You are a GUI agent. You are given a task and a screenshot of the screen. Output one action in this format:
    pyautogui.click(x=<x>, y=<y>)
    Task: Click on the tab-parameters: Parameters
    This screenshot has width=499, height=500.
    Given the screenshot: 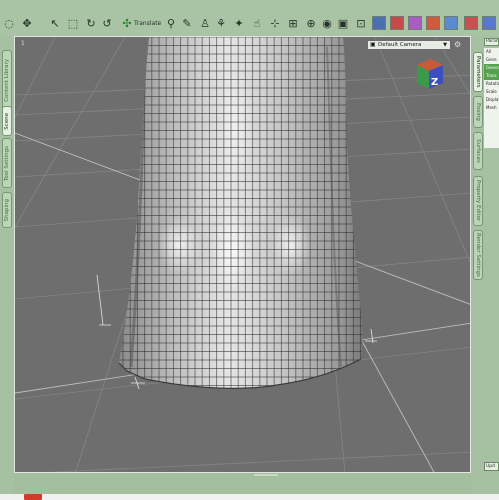 What is the action you would take?
    pyautogui.click(x=478, y=72)
    